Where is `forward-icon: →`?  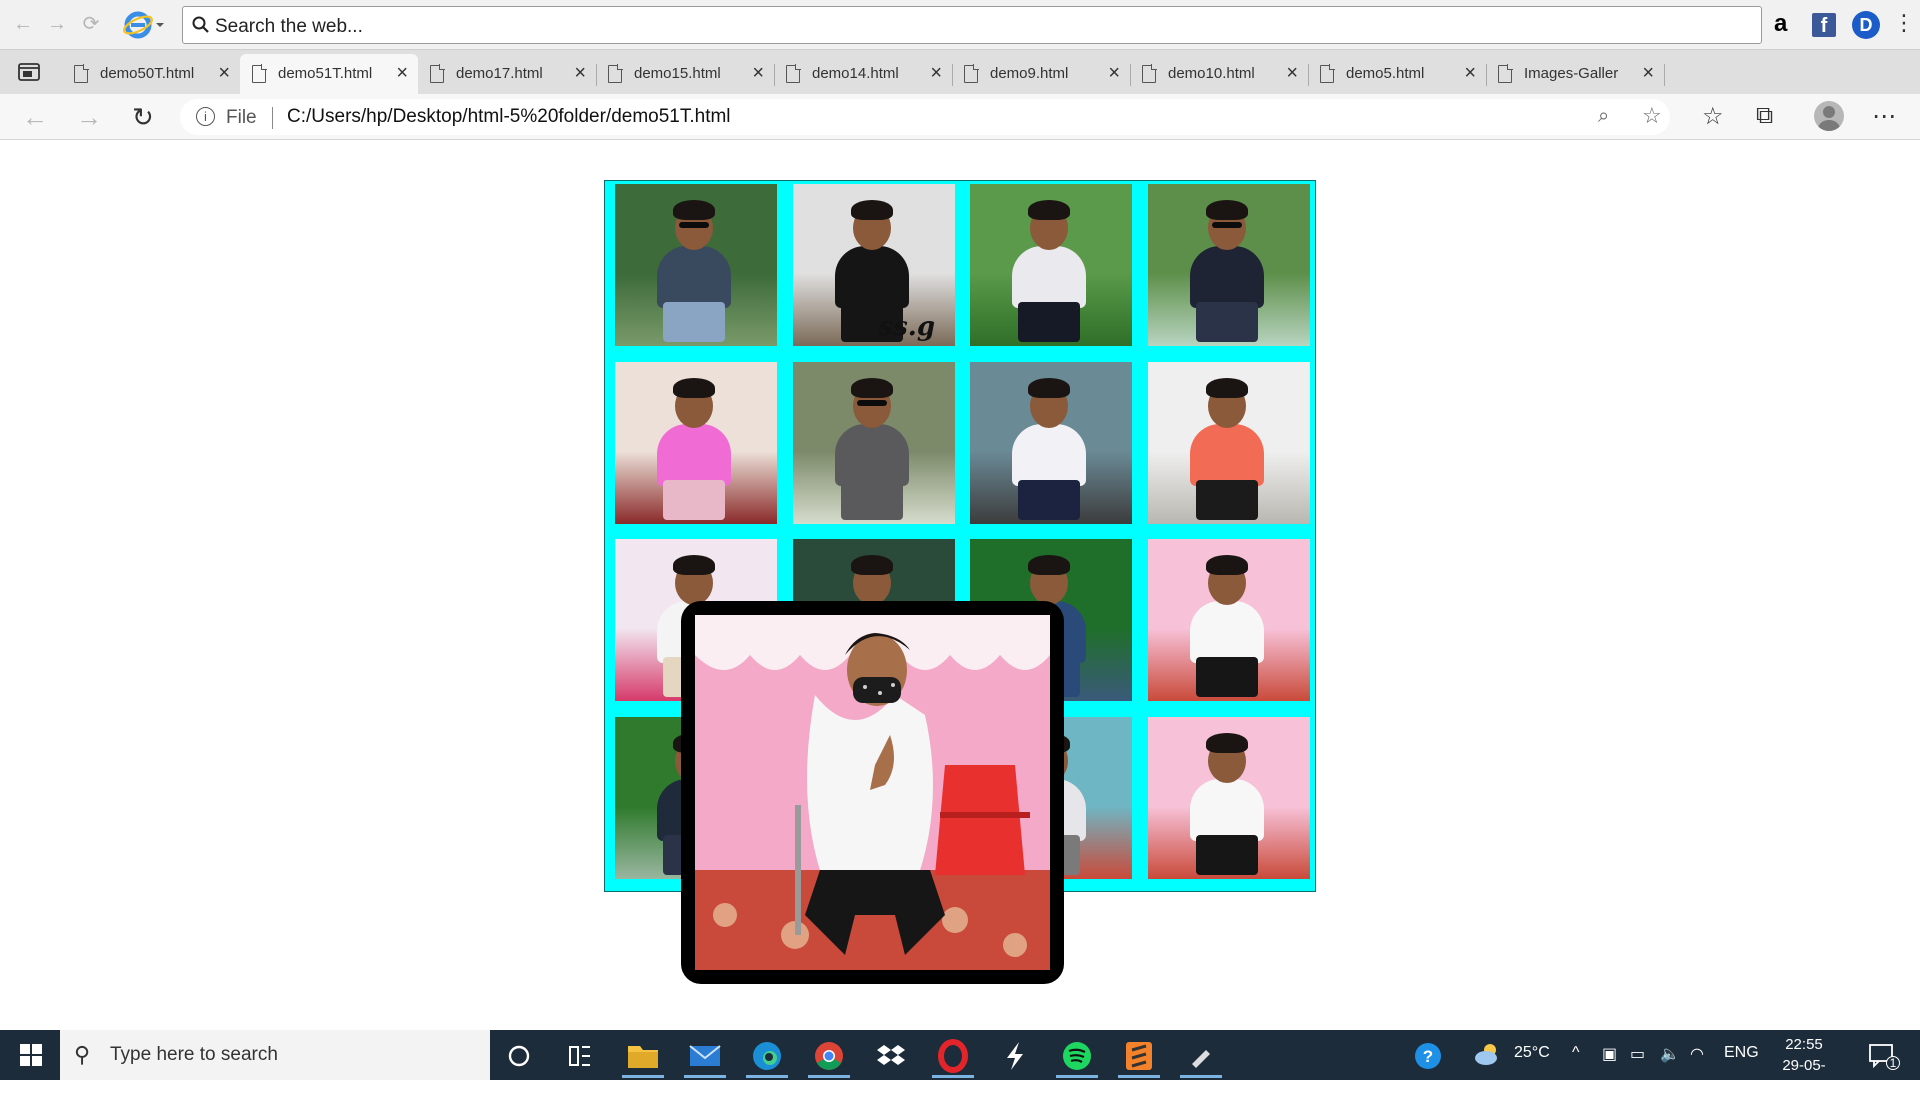
forward-icon: → is located at coordinates (89, 117).